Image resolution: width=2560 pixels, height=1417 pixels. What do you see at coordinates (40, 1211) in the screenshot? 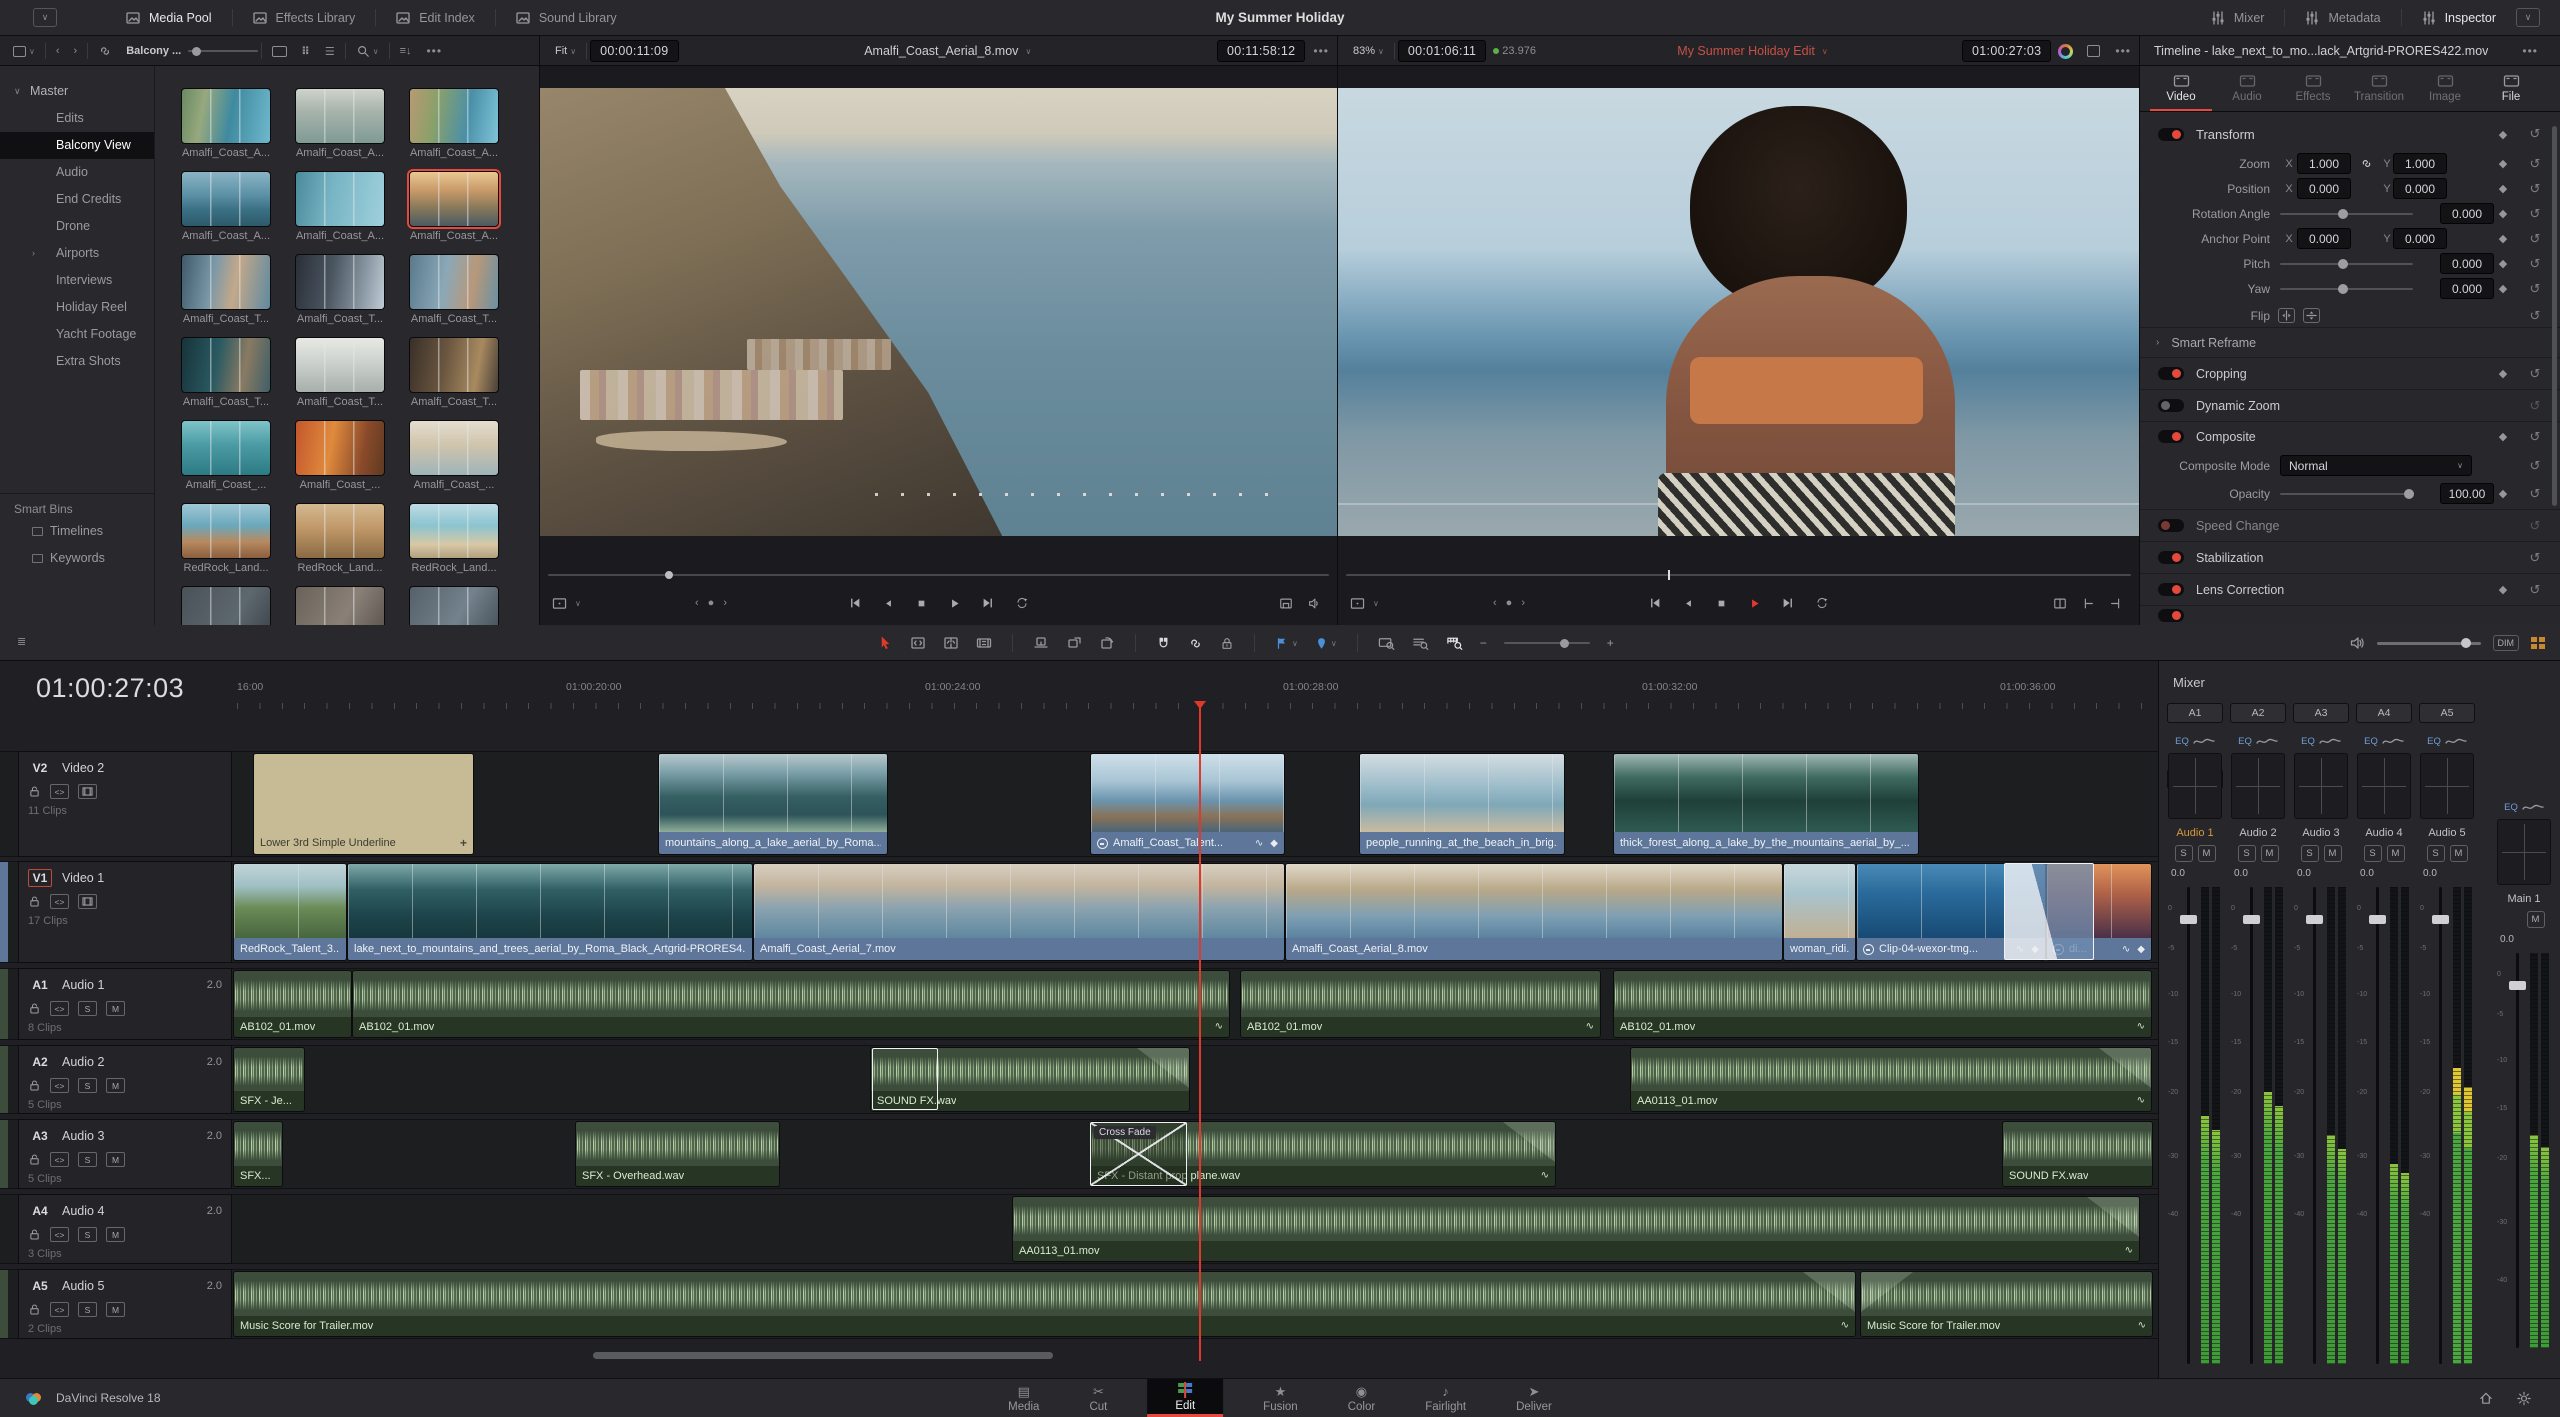
I see `track-id-chip: A4` at bounding box center [40, 1211].